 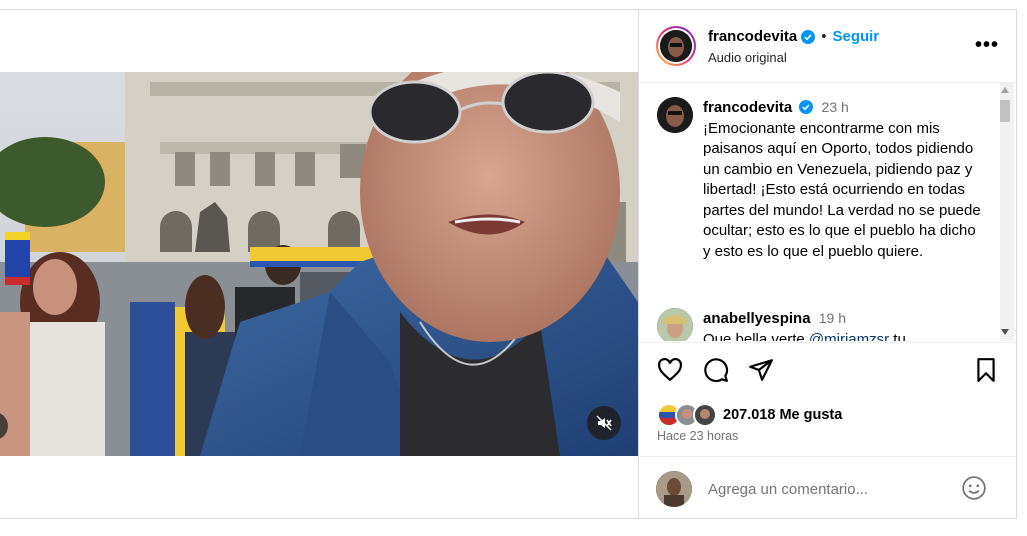 I want to click on post-timestamp: Hace 23 horas, so click(x=697, y=436).